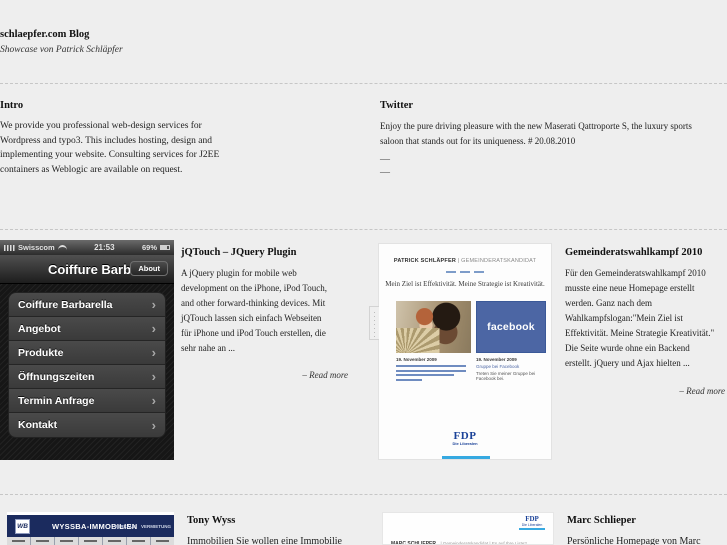 The width and height of the screenshot is (727, 545). Describe the element at coordinates (87, 305) in the screenshot. I see `iphone-menu-item: Coiffure Barbarella ›` at that location.